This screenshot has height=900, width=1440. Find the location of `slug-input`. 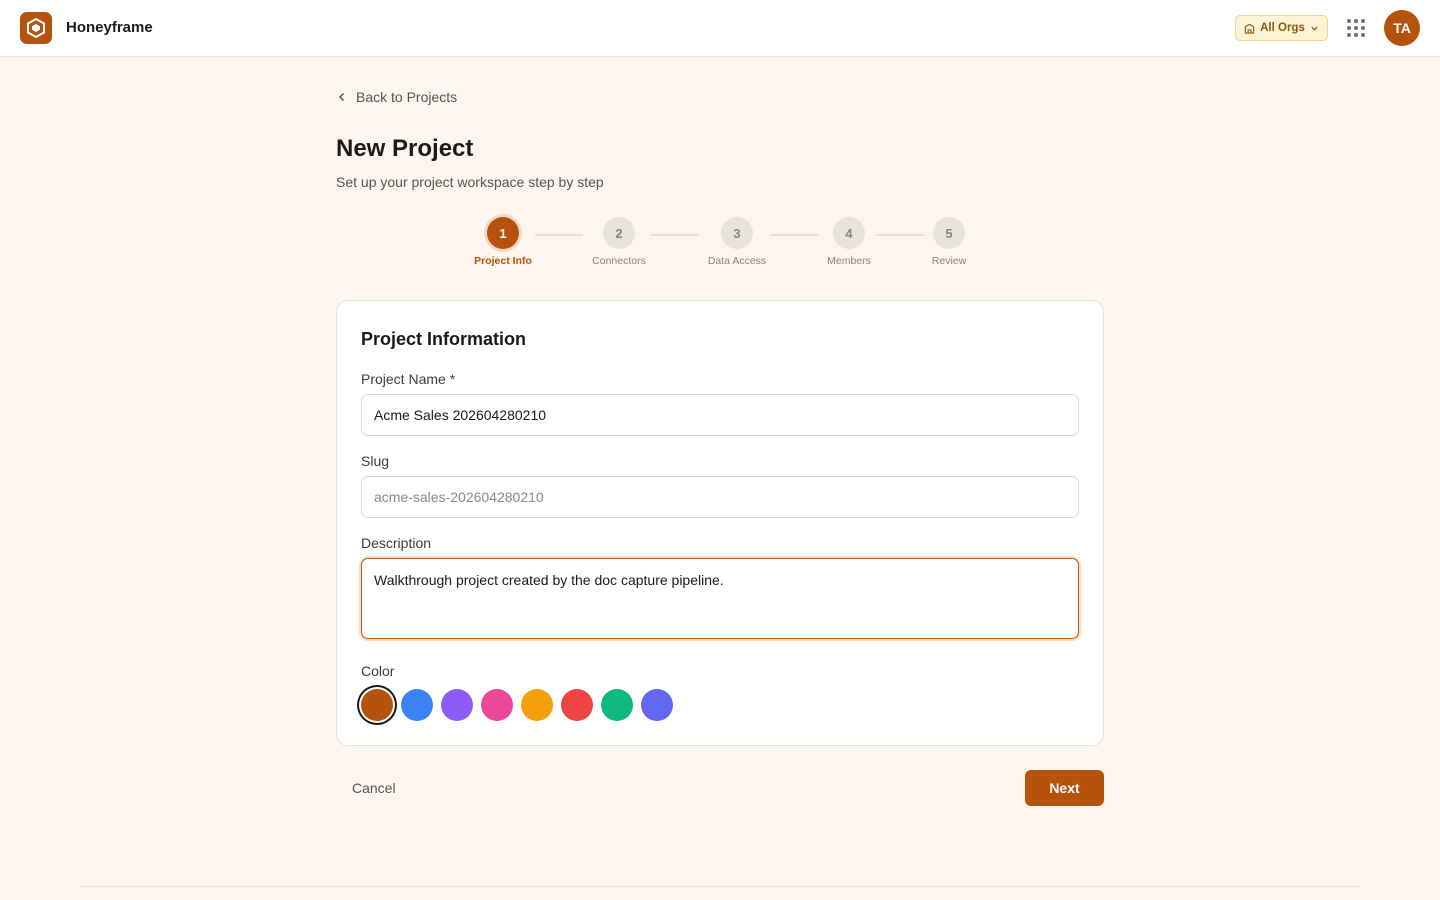

slug-input is located at coordinates (720, 497).